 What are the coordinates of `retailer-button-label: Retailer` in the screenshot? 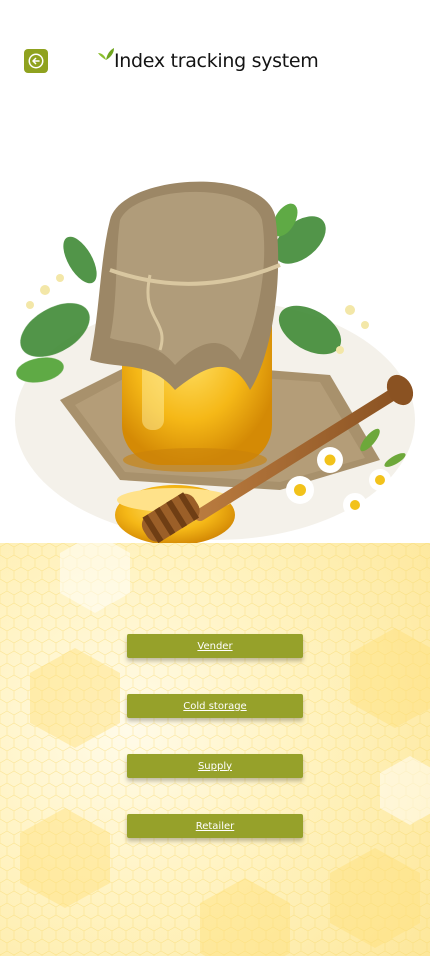 It's located at (215, 826).